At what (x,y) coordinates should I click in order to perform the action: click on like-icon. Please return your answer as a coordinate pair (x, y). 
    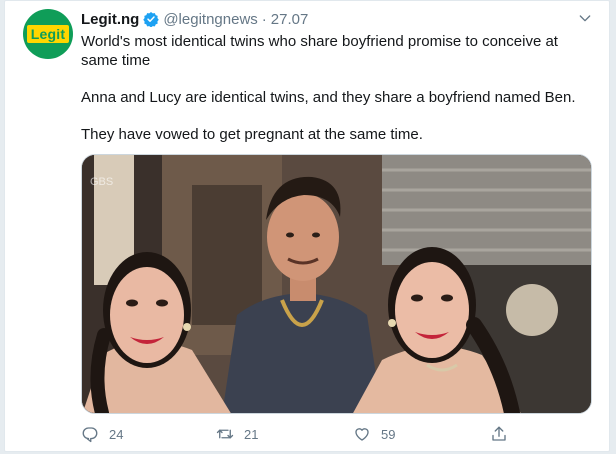
    Looking at the image, I should click on (362, 434).